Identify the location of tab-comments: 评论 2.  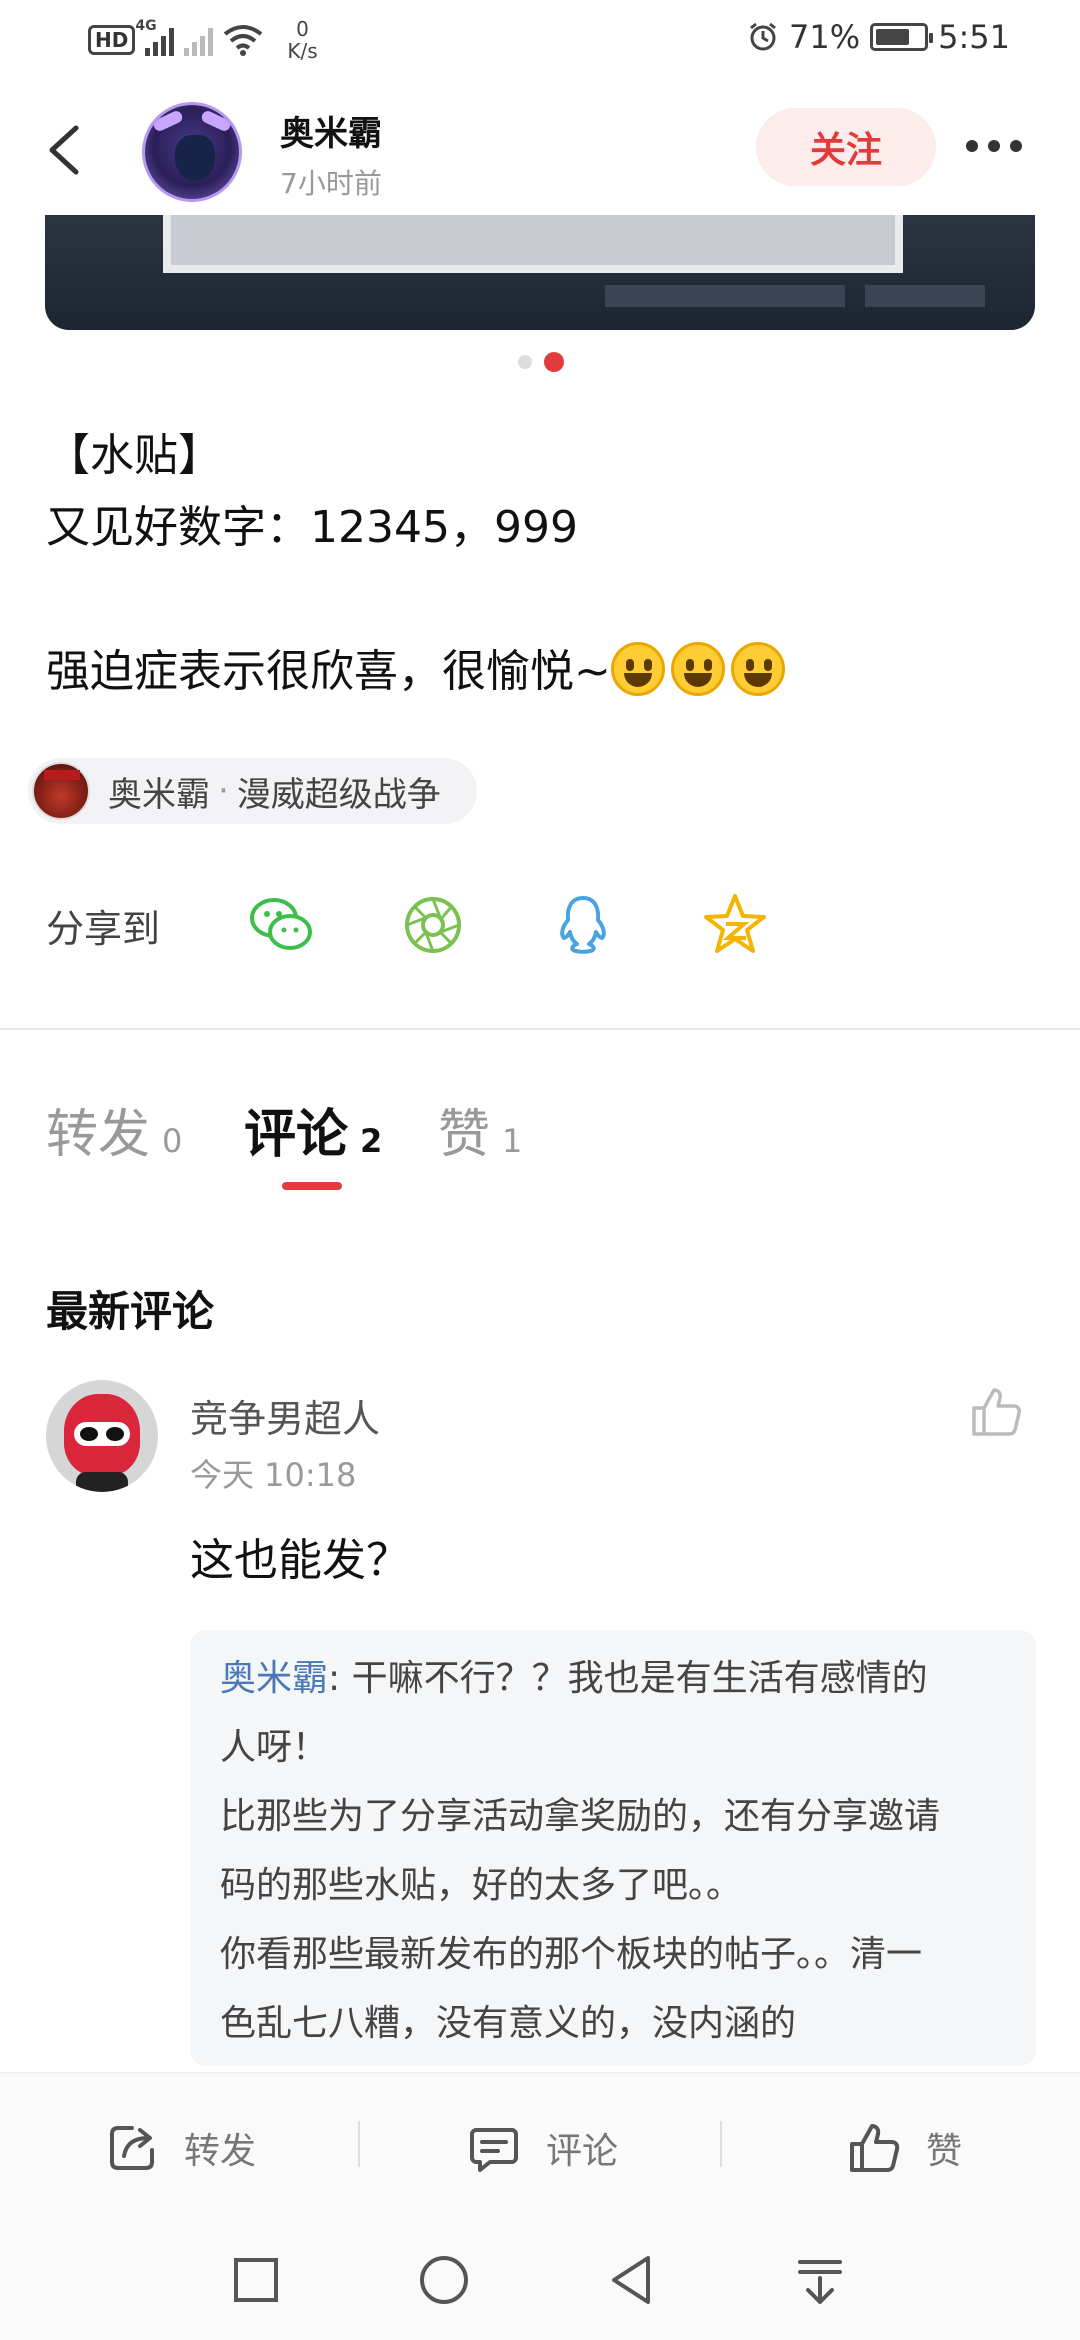
(313, 1129).